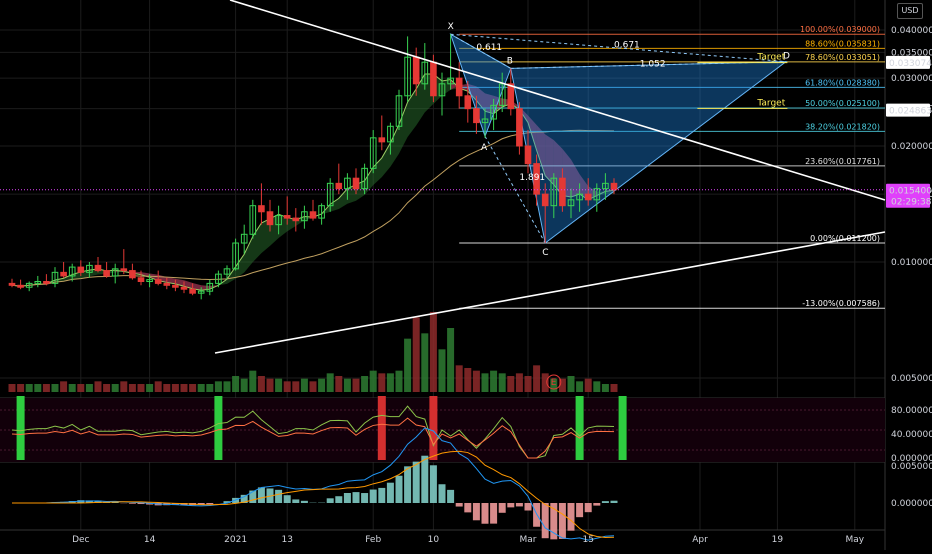 The height and width of the screenshot is (554, 932). Describe the element at coordinates (532, 178) in the screenshot. I see `pattern-ratio-label: 1.891` at that location.